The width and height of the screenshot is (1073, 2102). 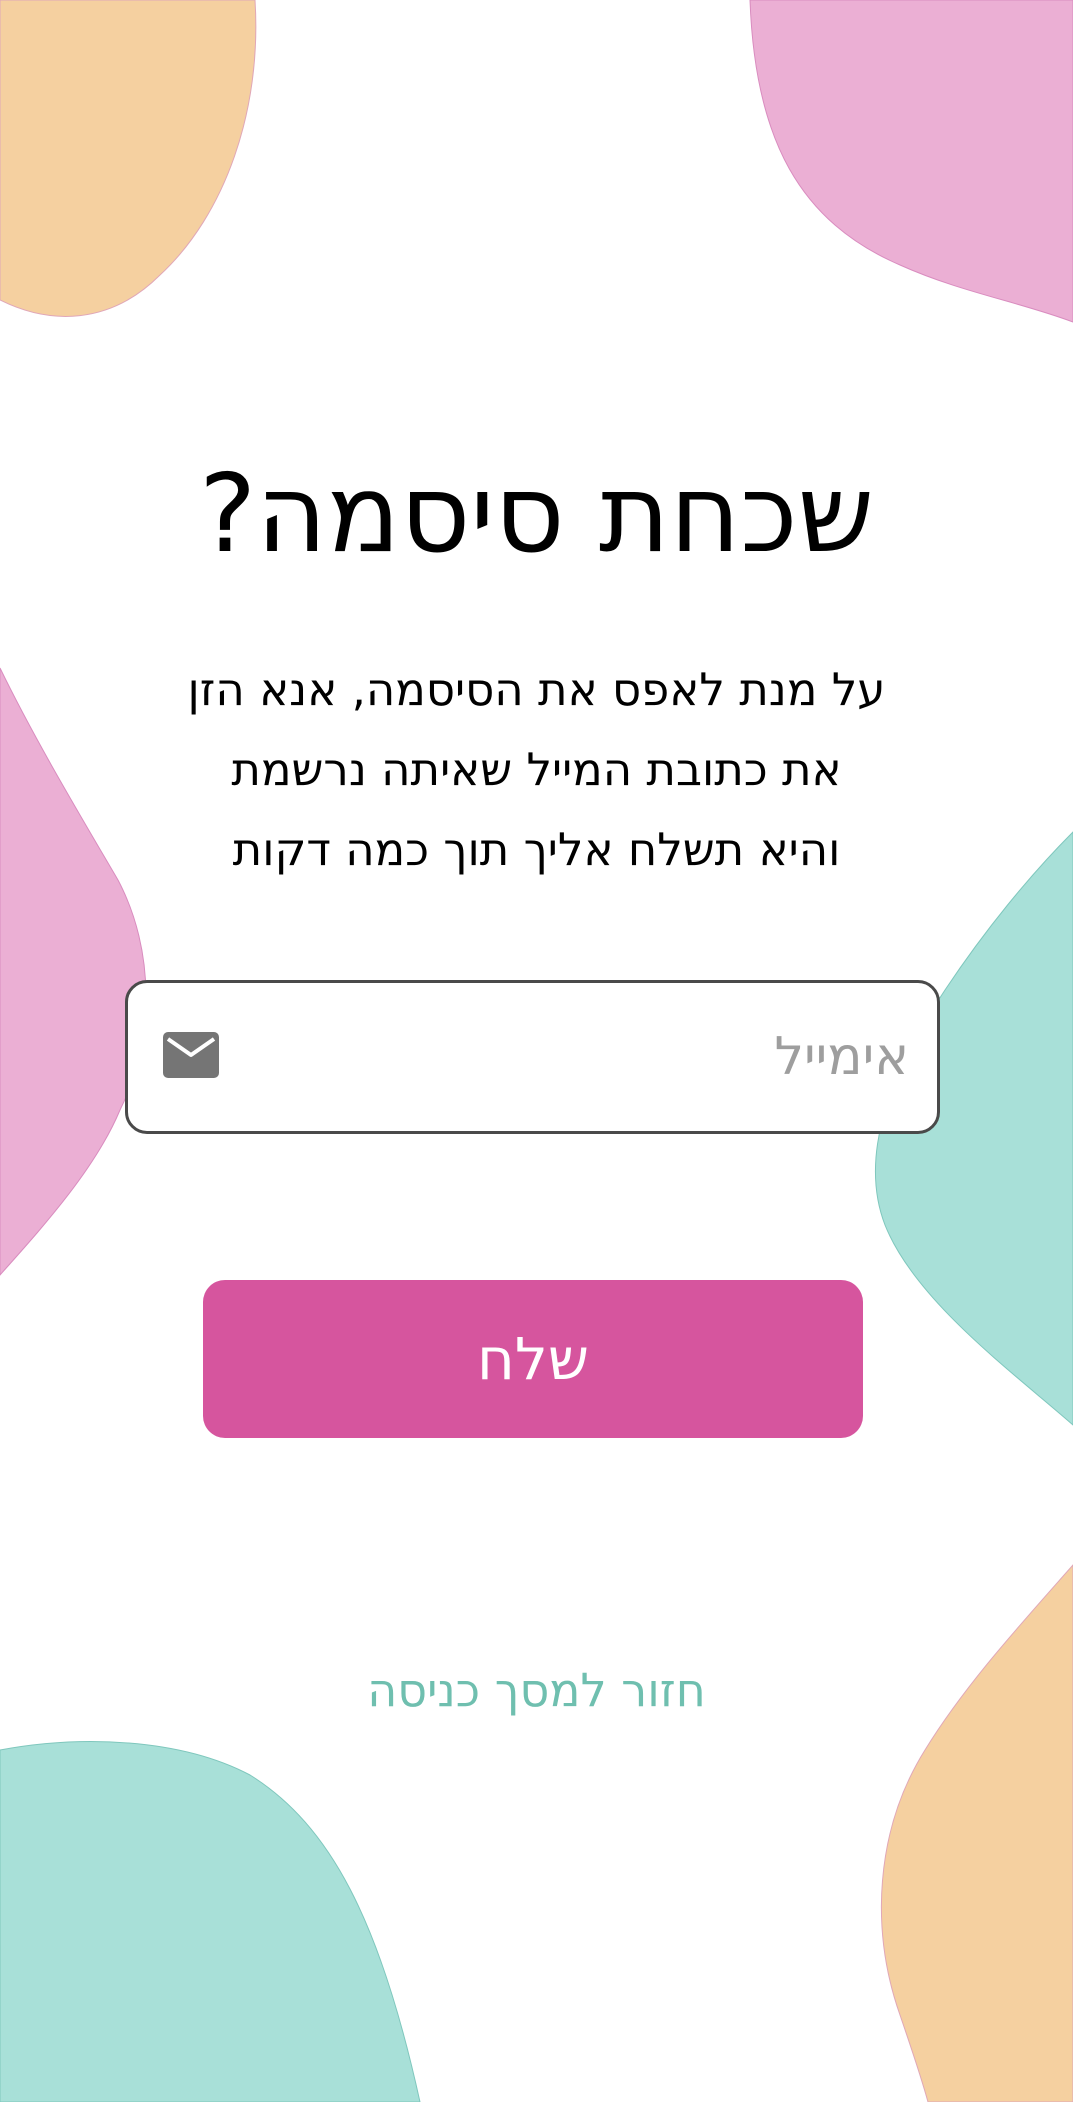 What do you see at coordinates (533, 1359) in the screenshot?
I see `send-button: שלח` at bounding box center [533, 1359].